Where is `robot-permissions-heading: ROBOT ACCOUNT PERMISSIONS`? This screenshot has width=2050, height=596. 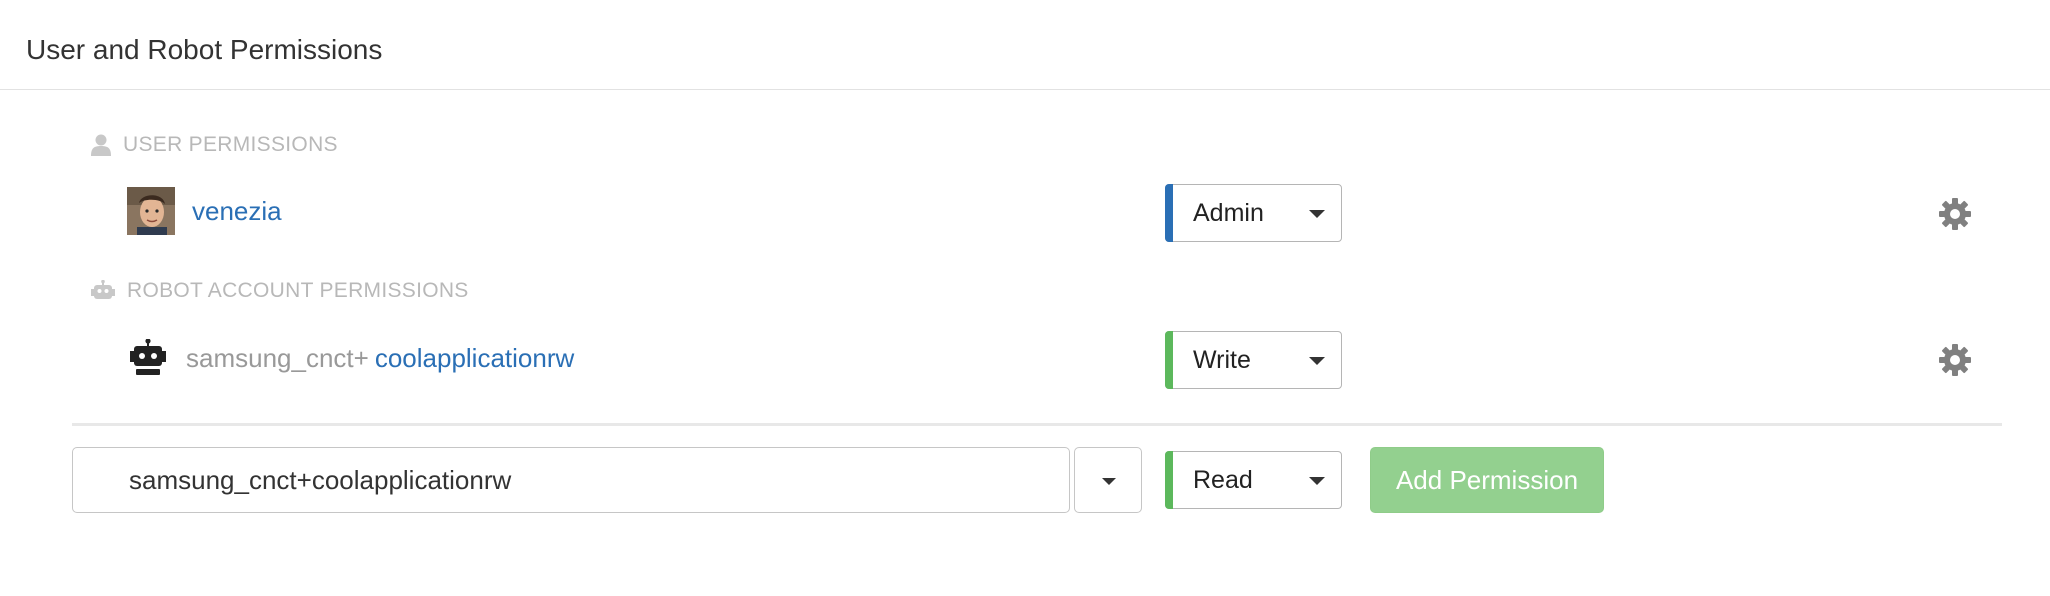 robot-permissions-heading: ROBOT ACCOUNT PERMISSIONS is located at coordinates (280, 291).